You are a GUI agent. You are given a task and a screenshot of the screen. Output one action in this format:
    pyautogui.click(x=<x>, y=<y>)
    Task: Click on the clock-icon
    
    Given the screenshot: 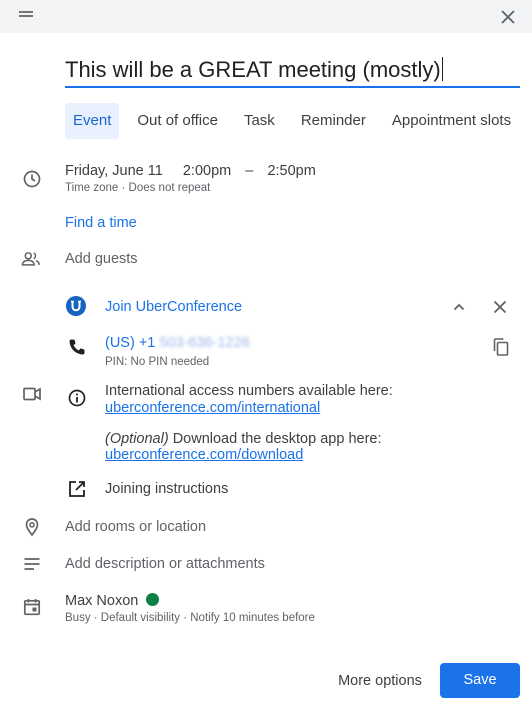 What is the action you would take?
    pyautogui.click(x=32, y=179)
    